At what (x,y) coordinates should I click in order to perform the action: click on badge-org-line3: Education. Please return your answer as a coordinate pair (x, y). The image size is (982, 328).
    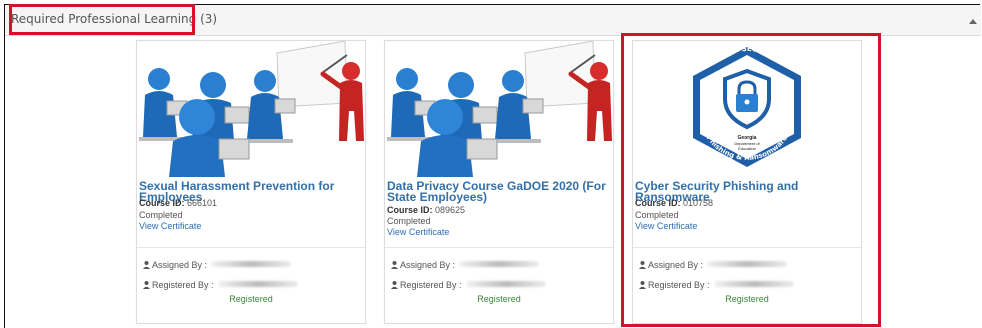
    Looking at the image, I should click on (747, 148).